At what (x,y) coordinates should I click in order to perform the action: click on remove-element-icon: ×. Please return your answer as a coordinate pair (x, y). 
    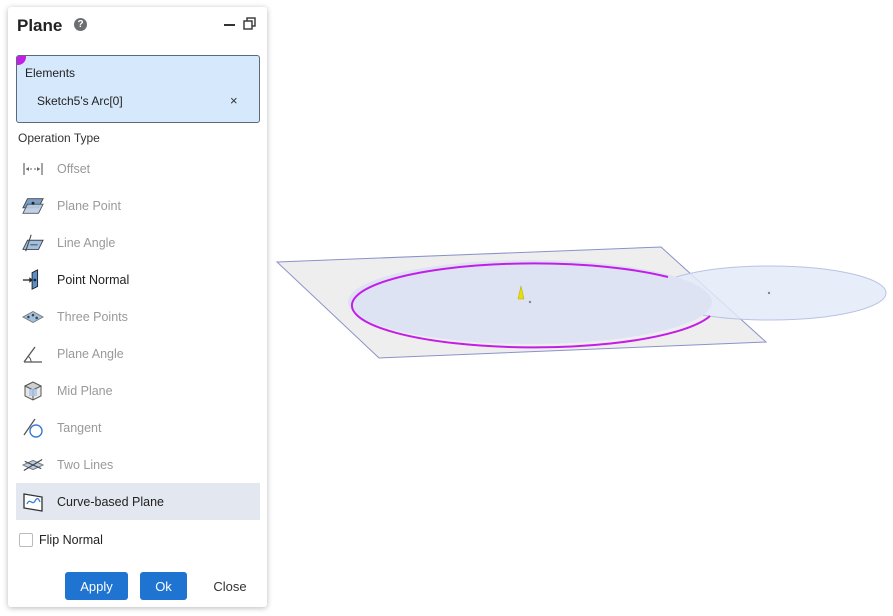
    Looking at the image, I should click on (234, 100).